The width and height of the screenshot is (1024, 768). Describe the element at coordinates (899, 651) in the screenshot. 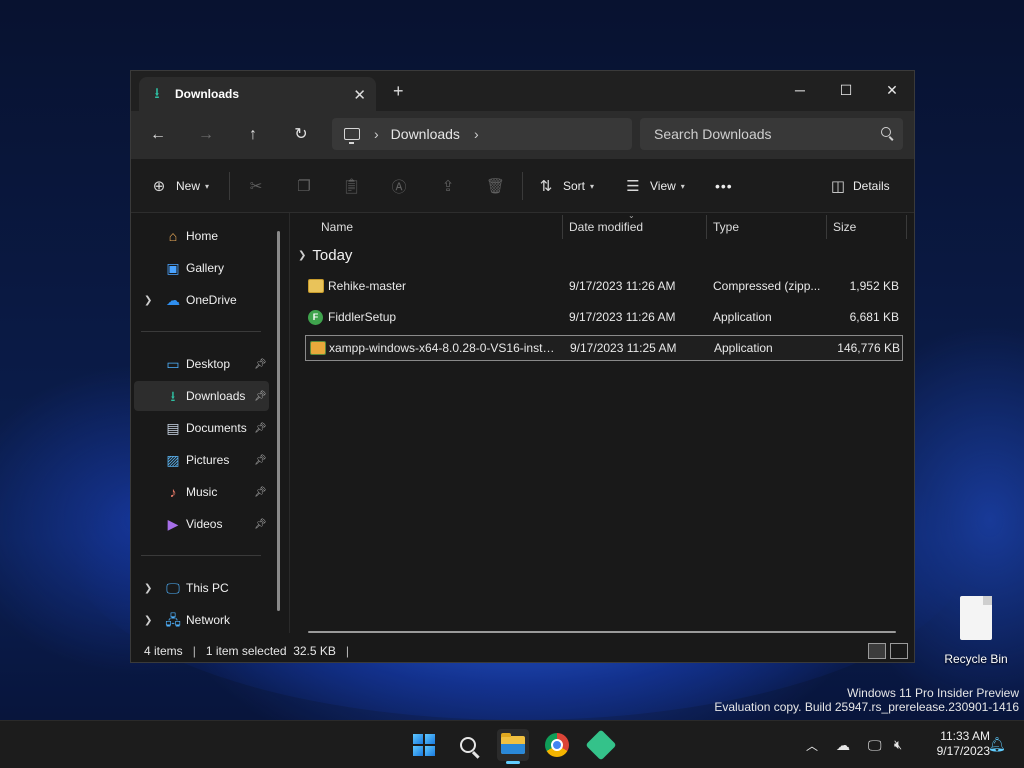

I see `tiles-view-button` at that location.